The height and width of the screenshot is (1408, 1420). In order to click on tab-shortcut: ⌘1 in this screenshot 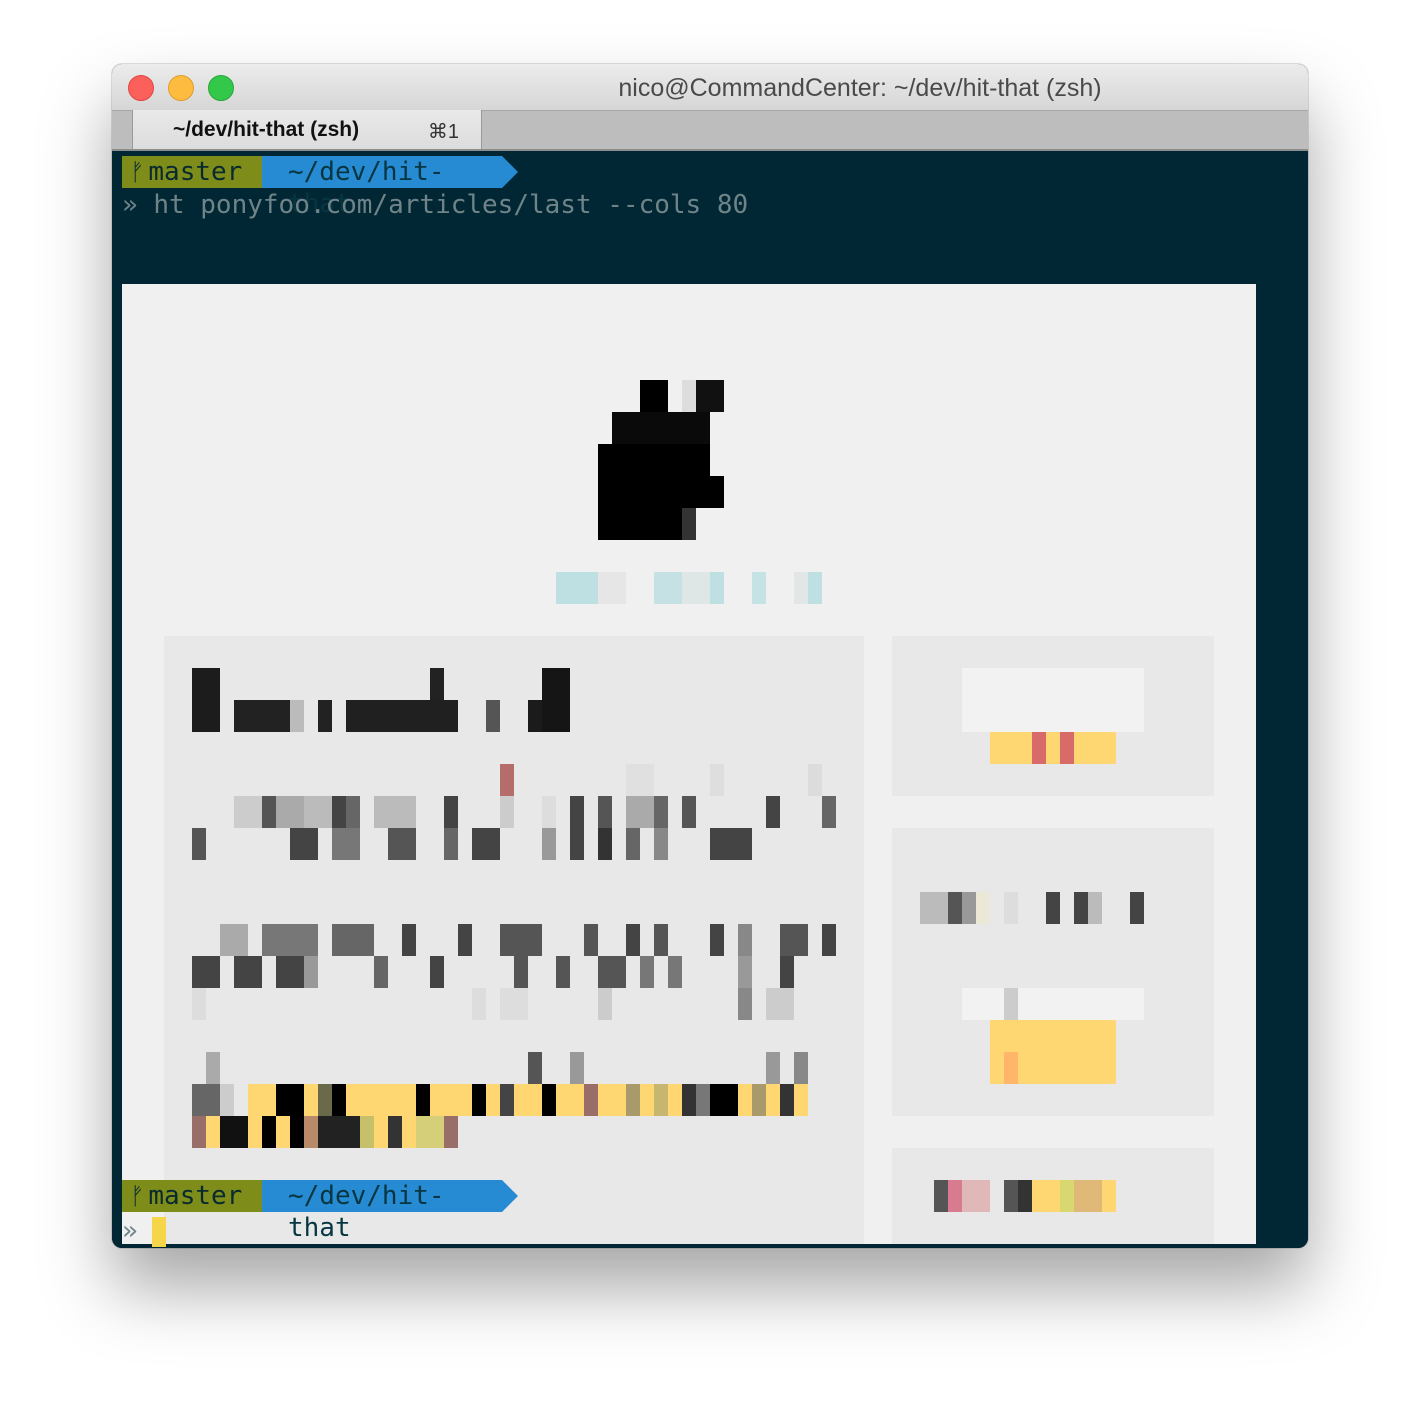, I will do `click(443, 132)`.